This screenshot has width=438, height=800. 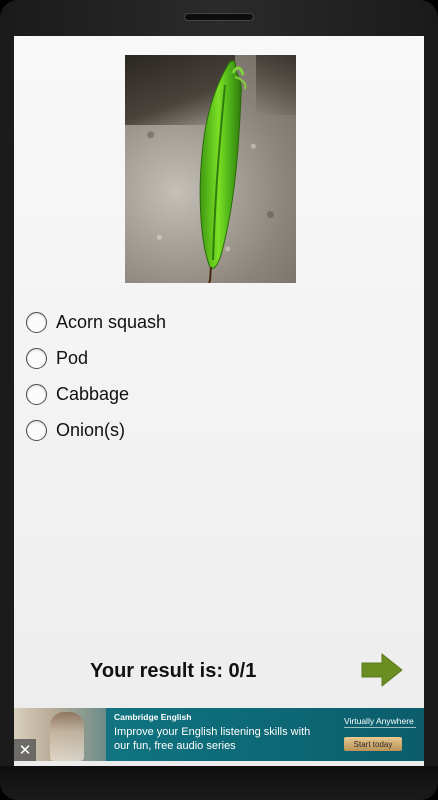 I want to click on arrow-right-icon, so click(x=382, y=670).